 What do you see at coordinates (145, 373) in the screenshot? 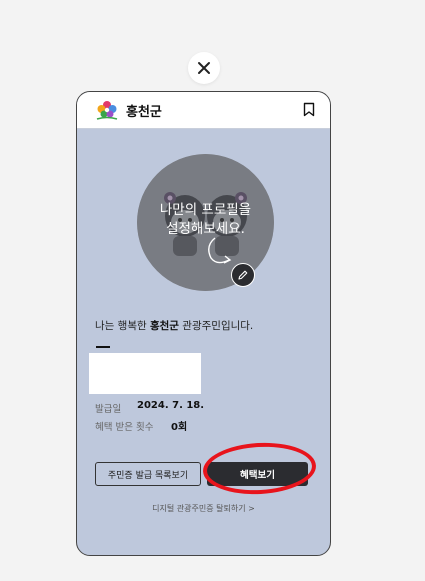
I see `redacted-name-box` at bounding box center [145, 373].